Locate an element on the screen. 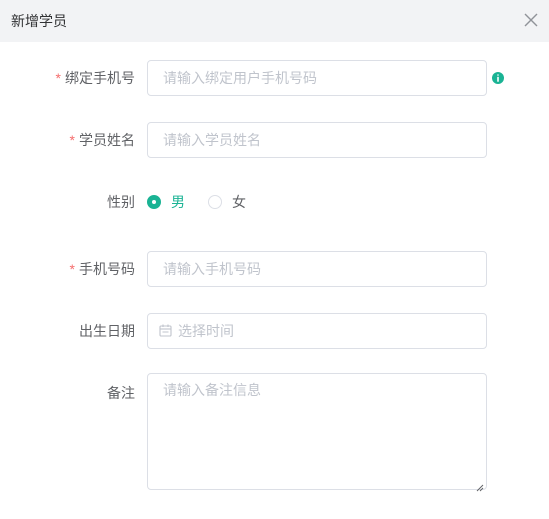 The height and width of the screenshot is (519, 549). close-icon is located at coordinates (531, 20).